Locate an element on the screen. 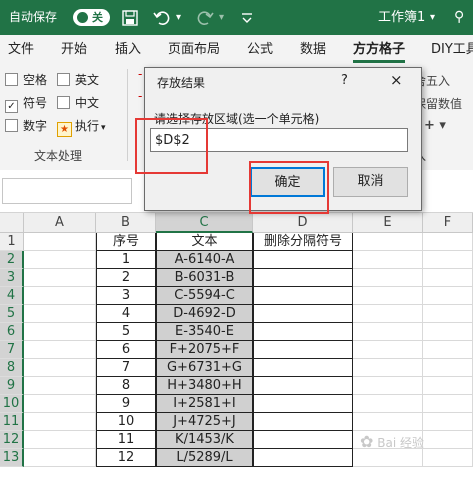  column-header-d: D is located at coordinates (303, 223).